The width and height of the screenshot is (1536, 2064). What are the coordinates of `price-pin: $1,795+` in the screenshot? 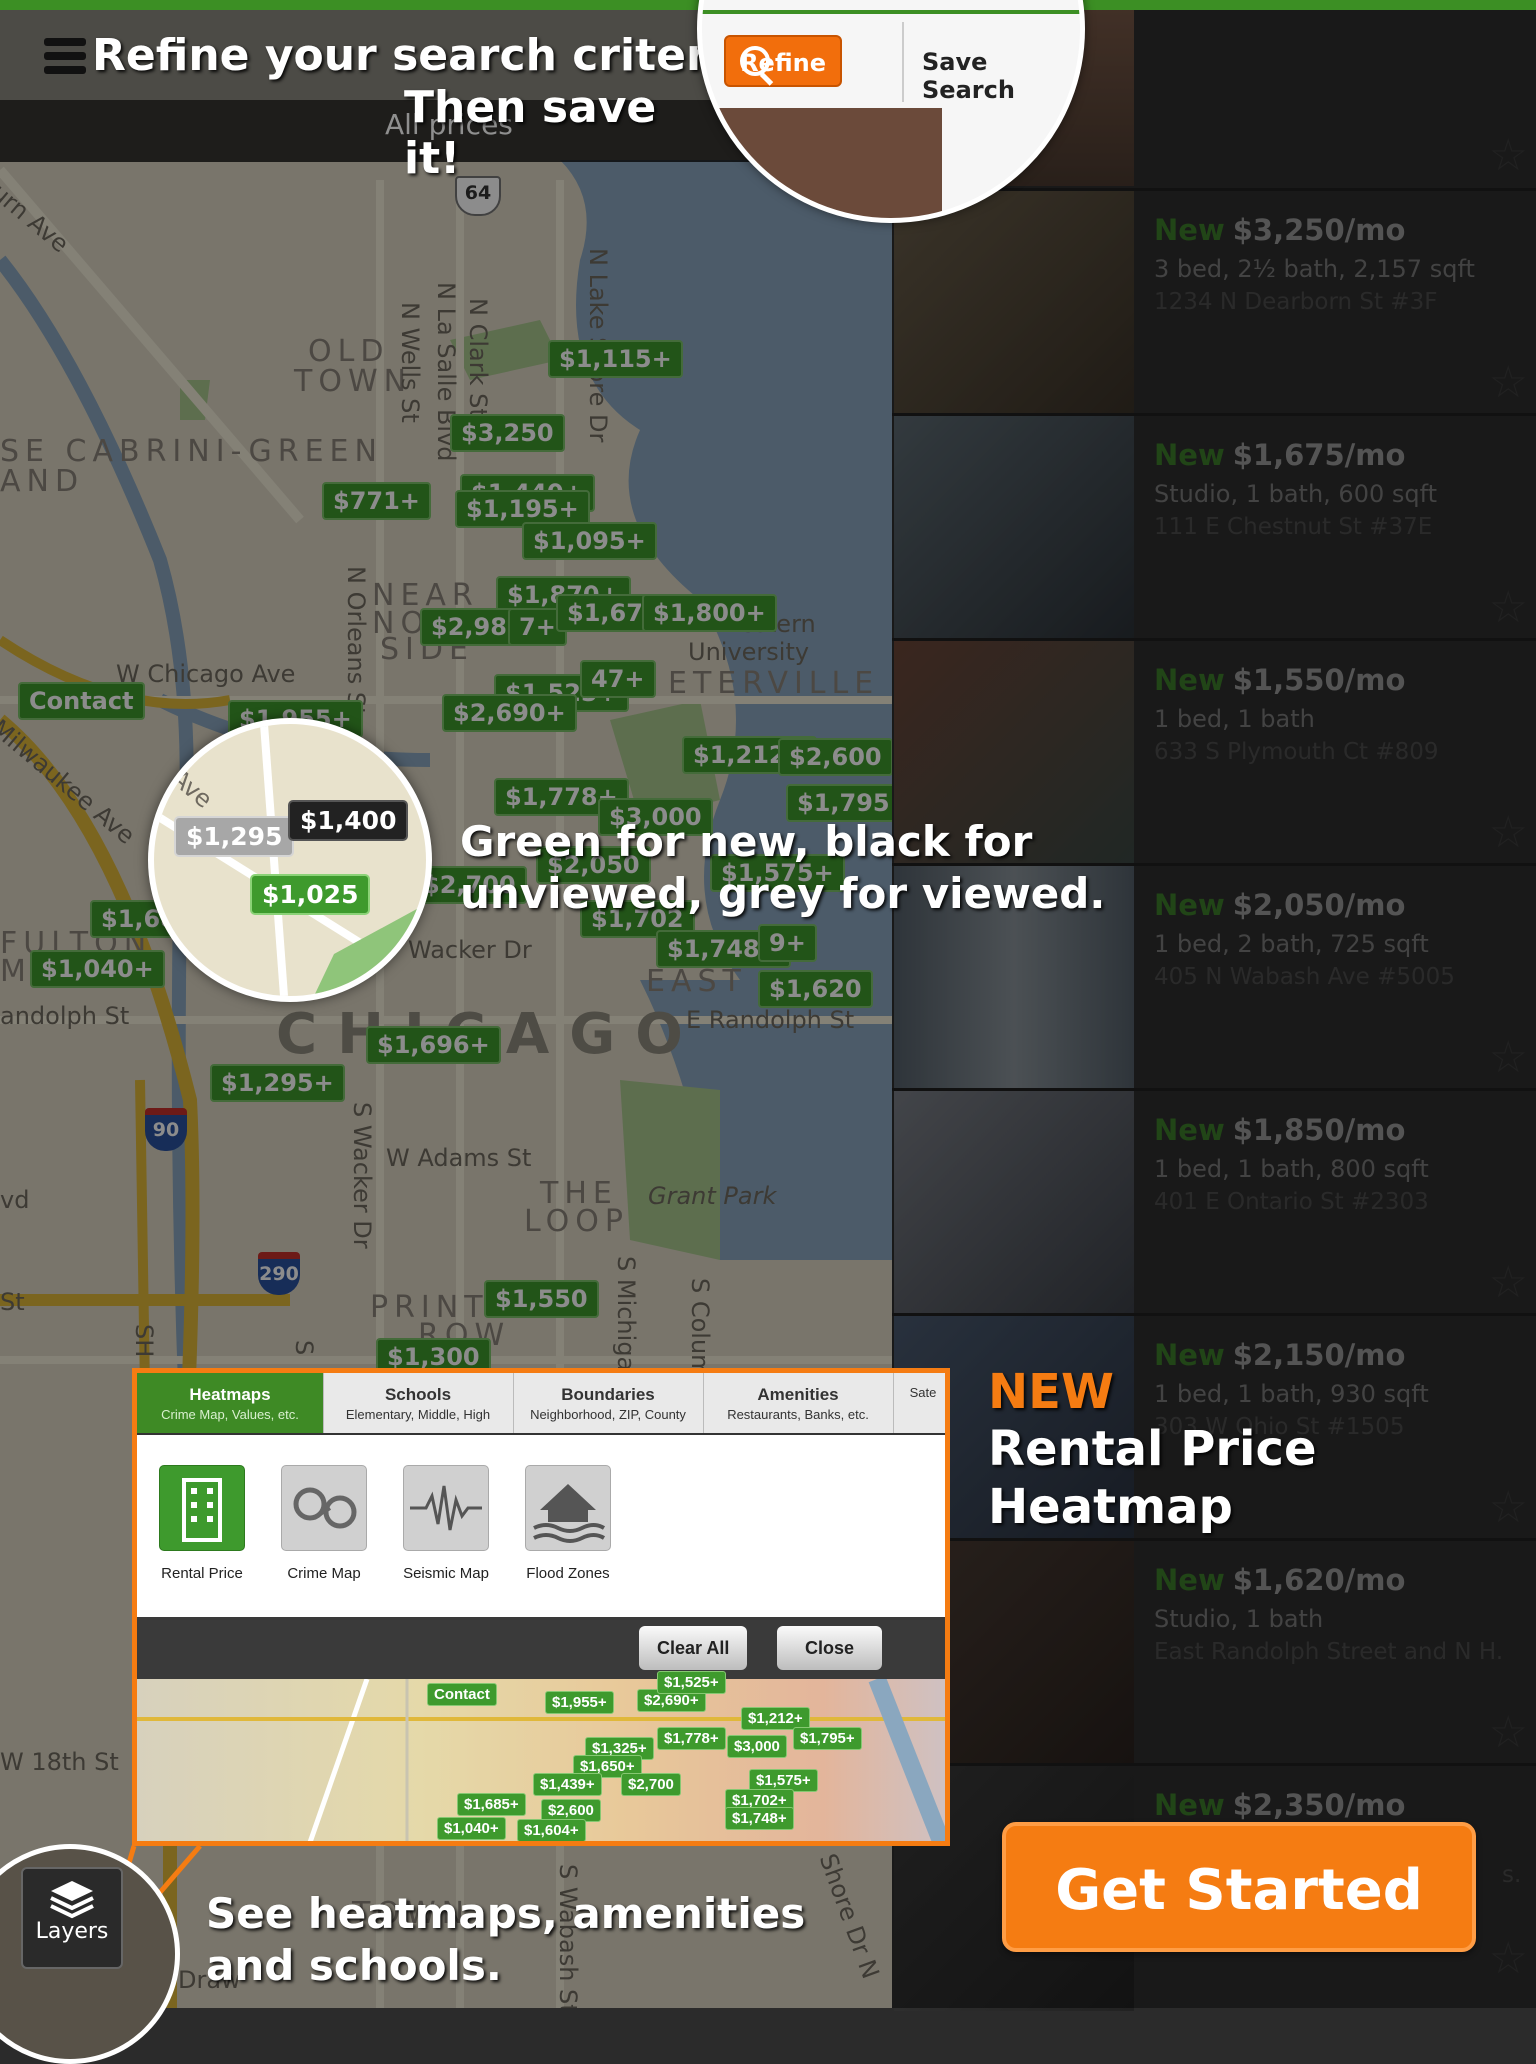 It's located at (827, 1738).